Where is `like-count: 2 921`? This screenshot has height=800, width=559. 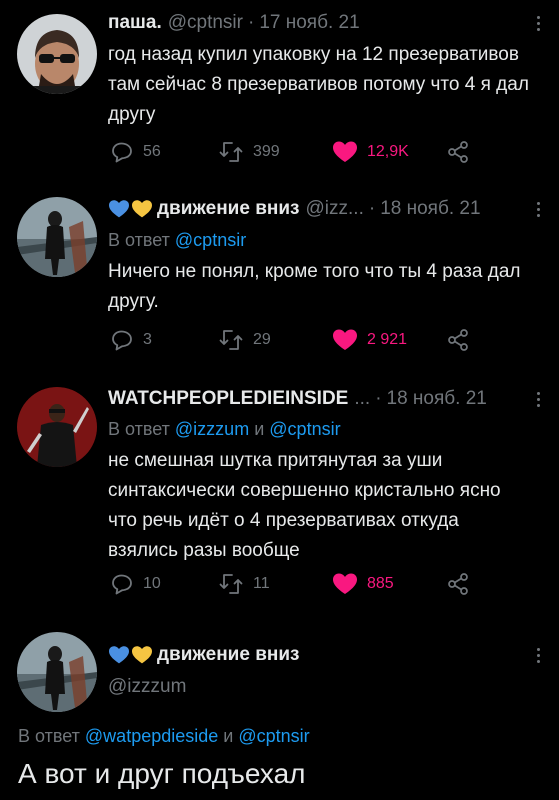
like-count: 2 921 is located at coordinates (387, 339).